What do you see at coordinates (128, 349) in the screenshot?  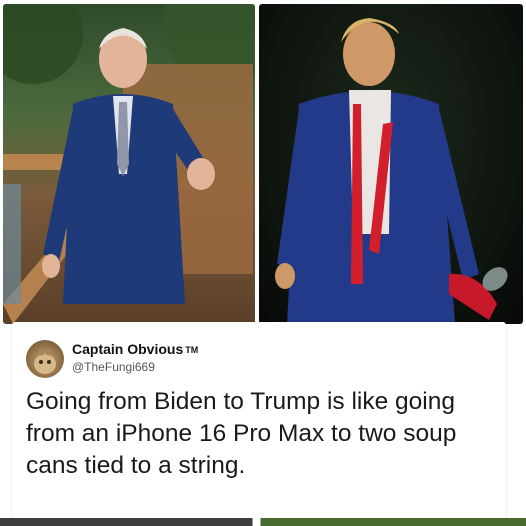 I see `display-name-text: Captain Obvious` at bounding box center [128, 349].